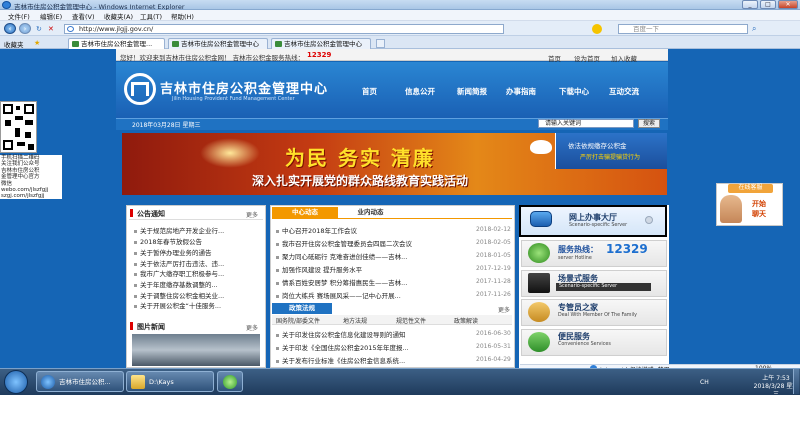  What do you see at coordinates (539, 342) in the screenshot?
I see `handshake-icon` at bounding box center [539, 342].